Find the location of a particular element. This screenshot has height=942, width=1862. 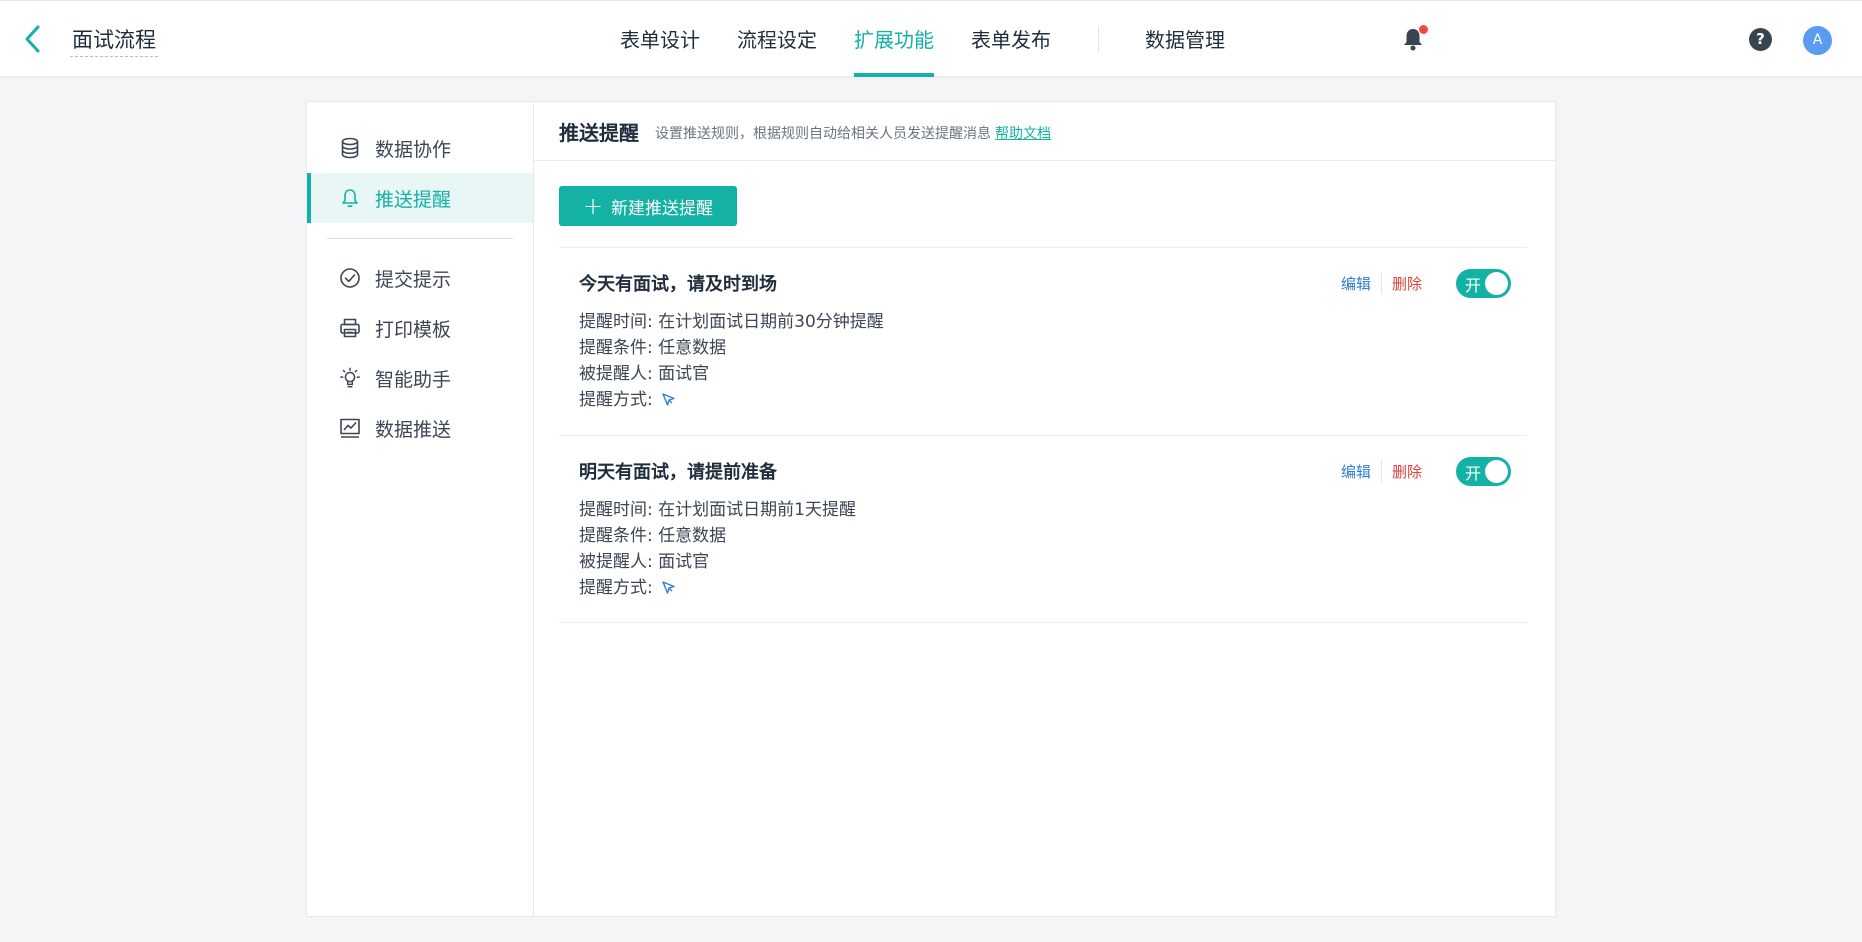

sidebar: 数据协作 推送提醒 提交提示 打印模板 智能助手 数据推送 is located at coordinates (420, 509).